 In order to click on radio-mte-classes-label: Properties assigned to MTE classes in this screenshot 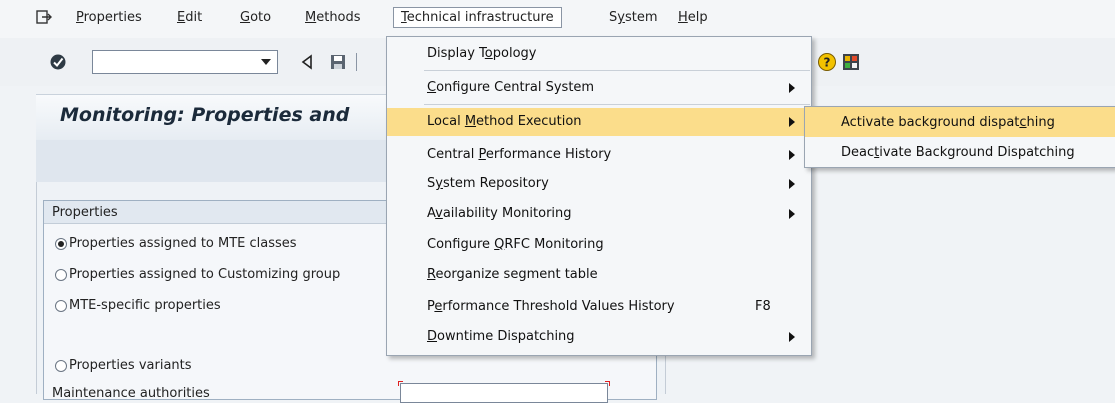, I will do `click(183, 243)`.